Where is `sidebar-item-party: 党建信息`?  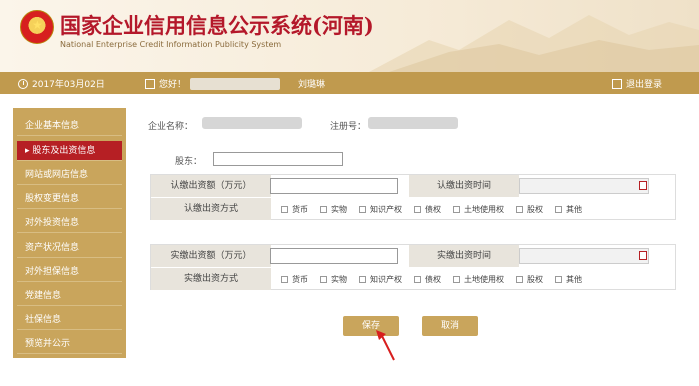 sidebar-item-party: 党建信息 is located at coordinates (69, 296).